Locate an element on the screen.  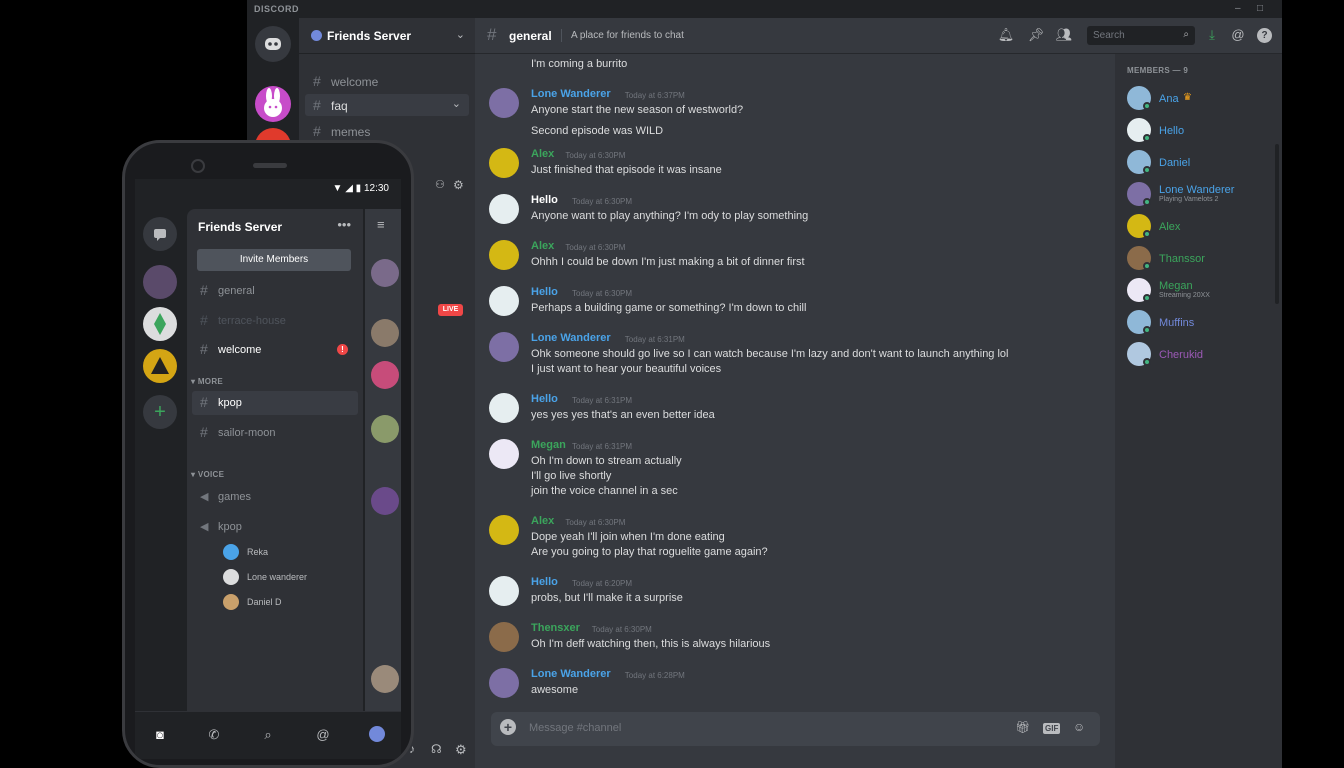
member-item: Megan Streaming 20XX is located at coordinates (1202, 291).